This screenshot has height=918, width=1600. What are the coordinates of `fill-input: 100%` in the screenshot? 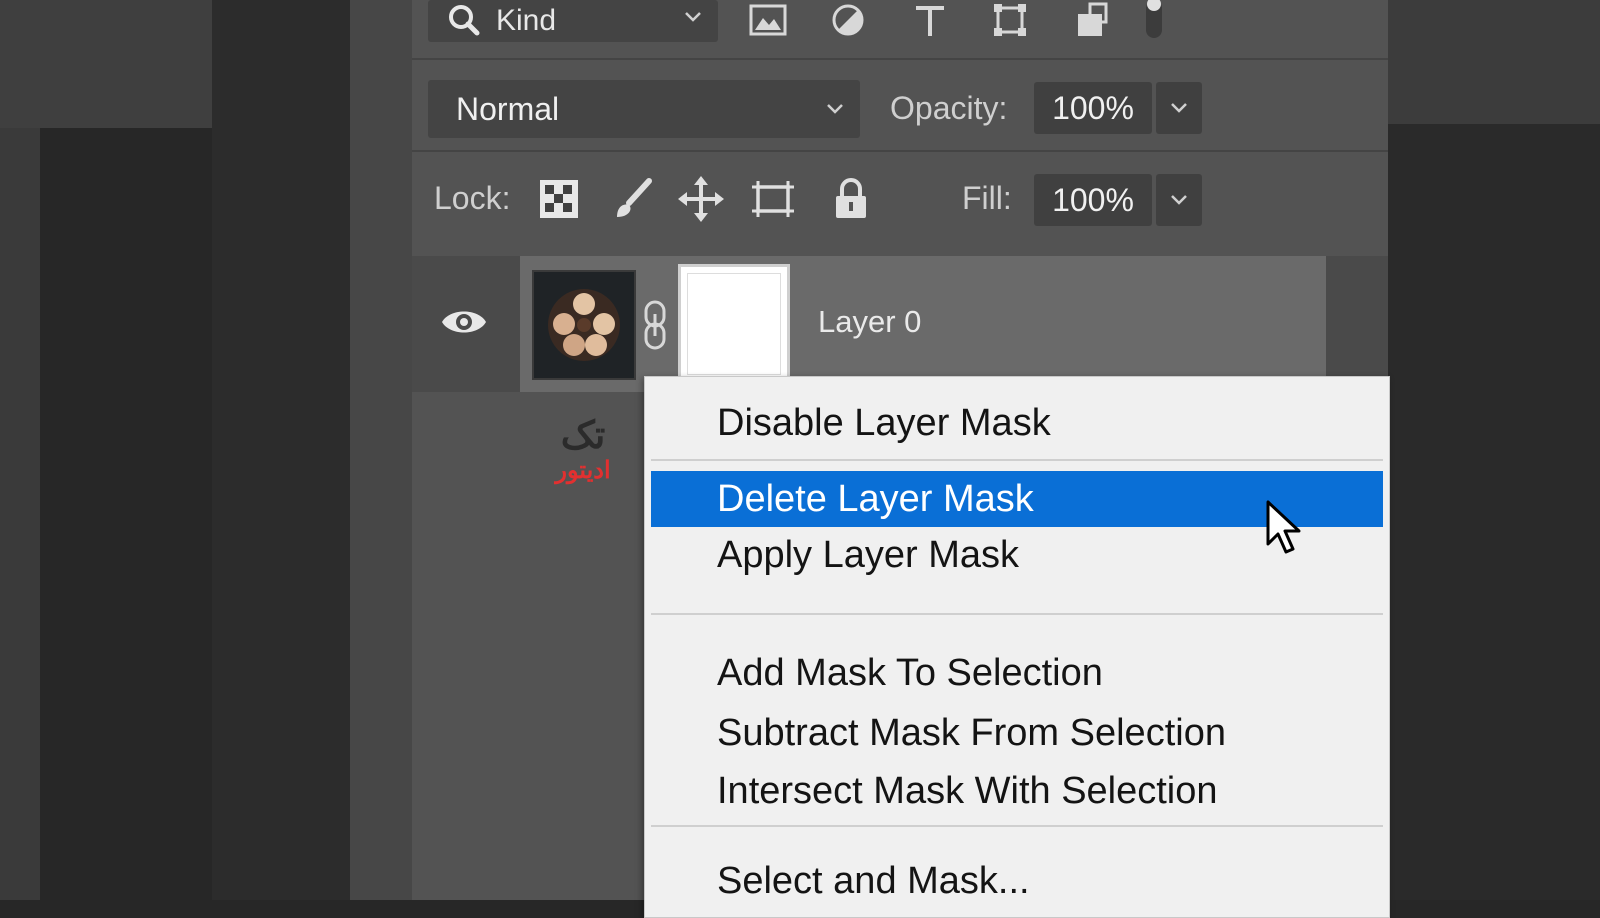 It's located at (1093, 200).